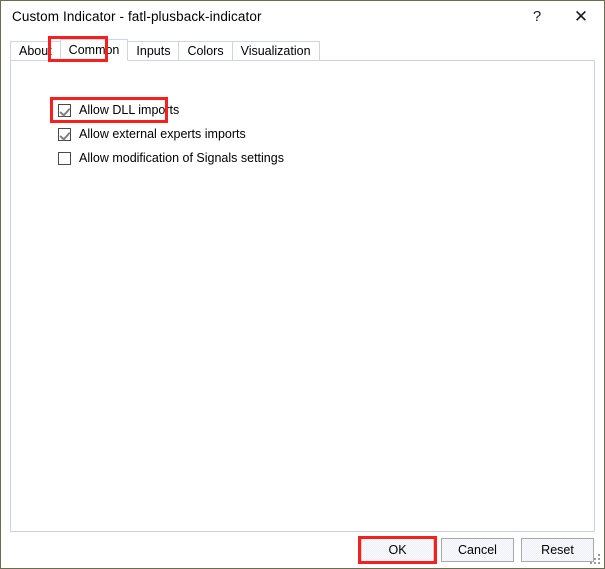 The height and width of the screenshot is (569, 605). I want to click on close-icon: ✕, so click(581, 16).